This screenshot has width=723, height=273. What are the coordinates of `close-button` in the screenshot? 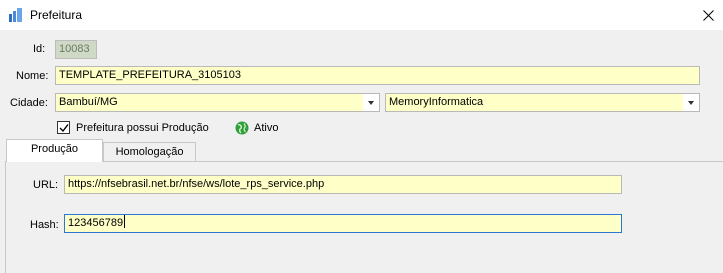 It's located at (708, 15).